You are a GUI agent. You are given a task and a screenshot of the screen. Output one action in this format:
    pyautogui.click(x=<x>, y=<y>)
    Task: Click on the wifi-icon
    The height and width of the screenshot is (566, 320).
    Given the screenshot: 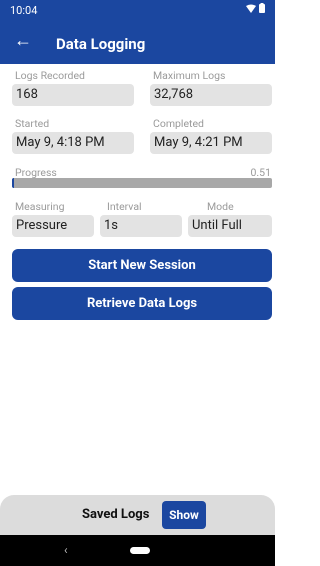 What is the action you would take?
    pyautogui.click(x=251, y=8)
    